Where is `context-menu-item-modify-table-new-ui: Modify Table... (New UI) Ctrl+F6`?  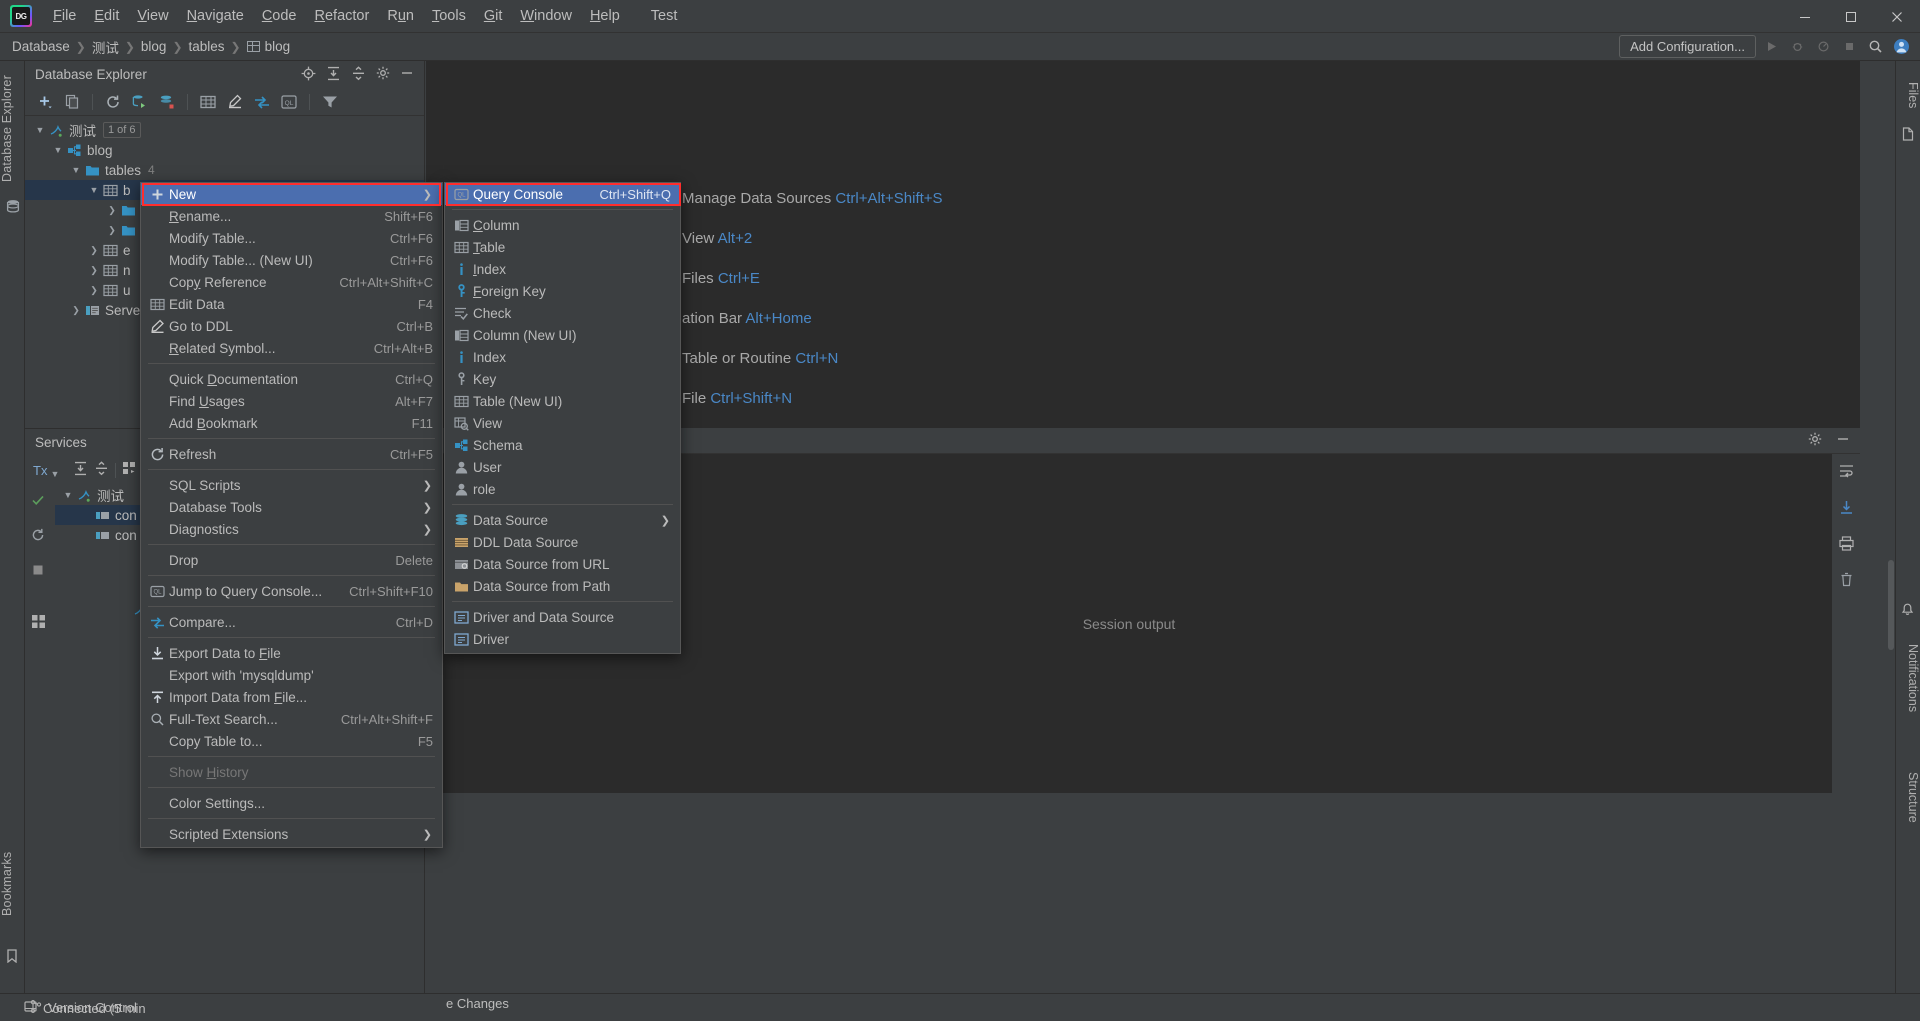 context-menu-item-modify-table-new-ui: Modify Table... (New UI) Ctrl+F6 is located at coordinates (291, 260).